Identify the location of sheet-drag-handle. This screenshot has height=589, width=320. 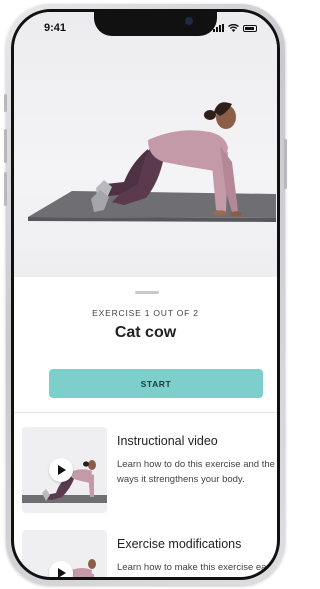
(147, 292).